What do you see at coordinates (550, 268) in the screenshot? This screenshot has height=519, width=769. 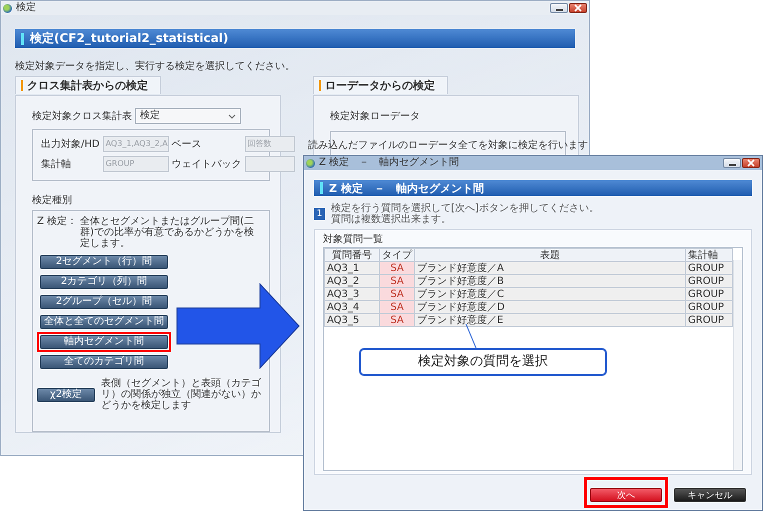 I see `table-cell: ブランド好意度／A` at bounding box center [550, 268].